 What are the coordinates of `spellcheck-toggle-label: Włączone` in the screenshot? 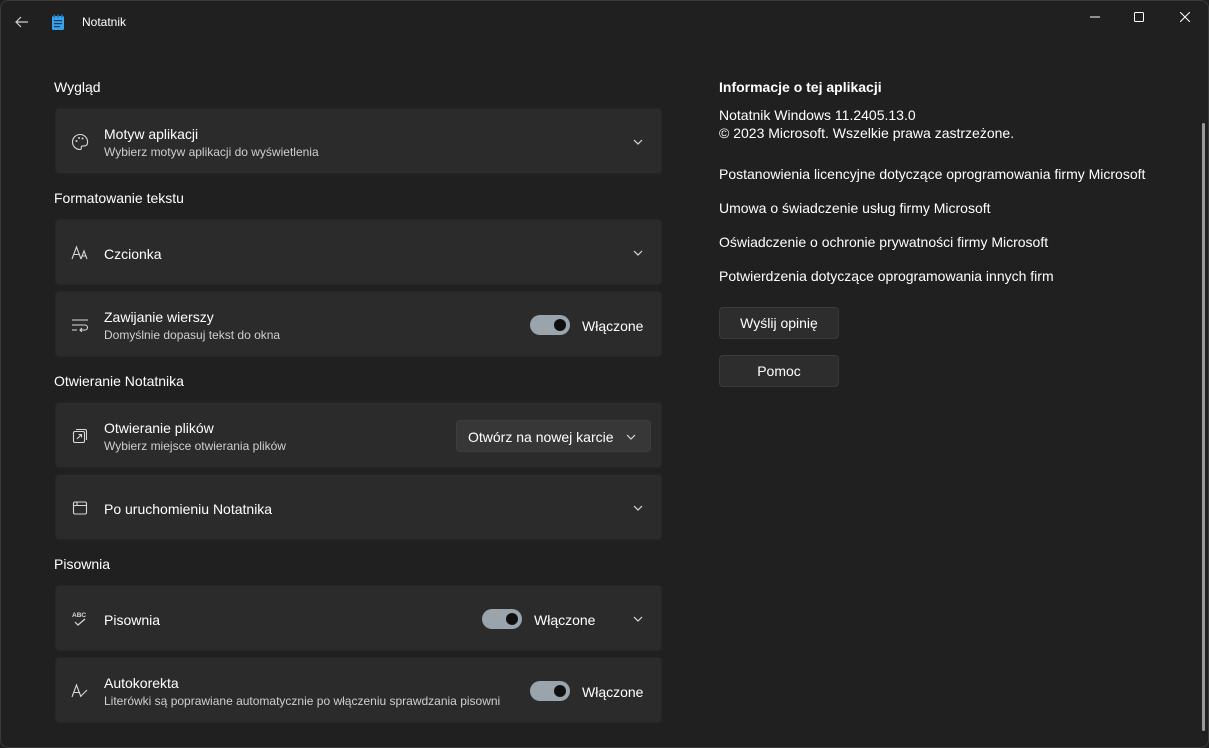 It's located at (565, 620).